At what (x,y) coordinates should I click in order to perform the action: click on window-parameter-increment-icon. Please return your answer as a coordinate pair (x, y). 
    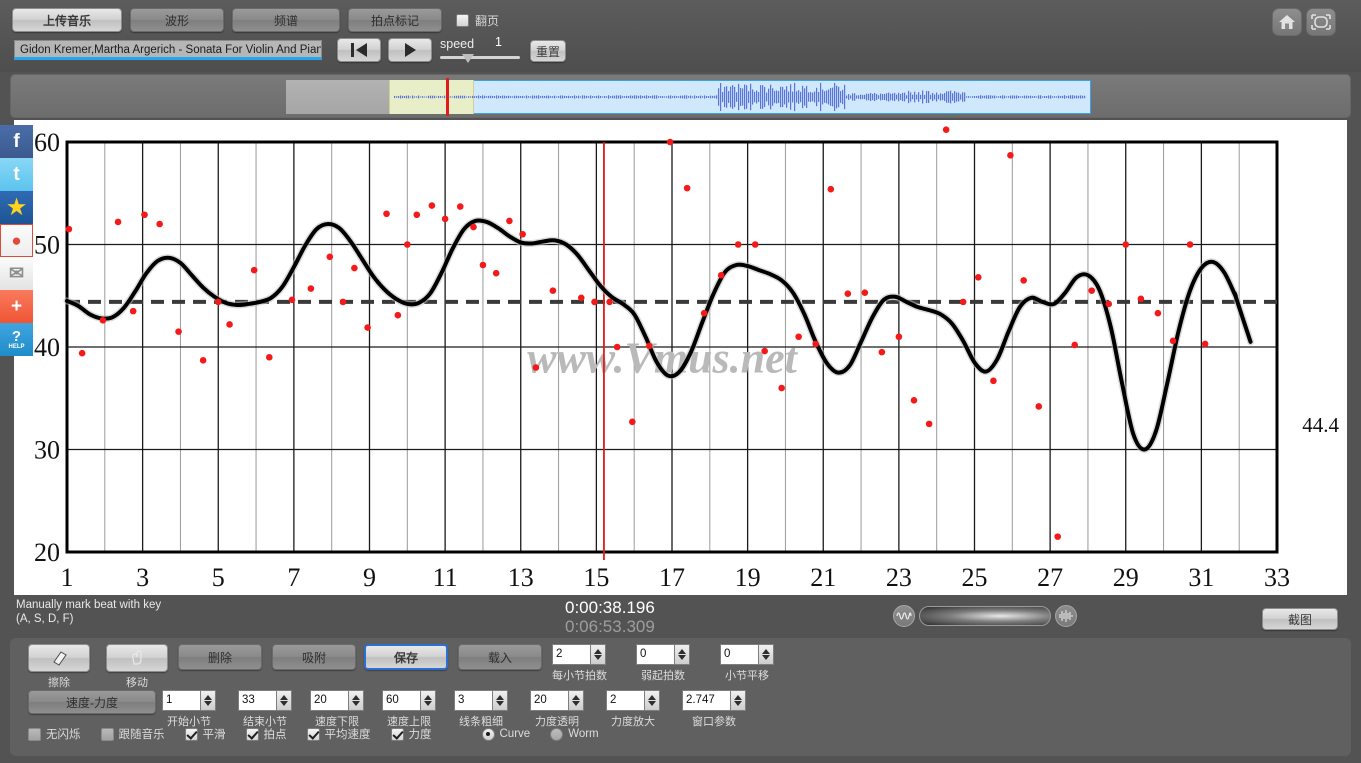
    Looking at the image, I should click on (738, 697).